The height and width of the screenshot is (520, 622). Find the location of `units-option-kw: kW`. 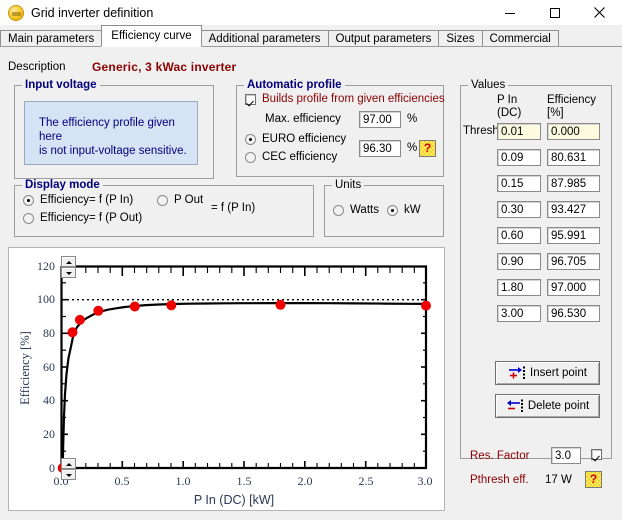

units-option-kw: kW is located at coordinates (404, 210).